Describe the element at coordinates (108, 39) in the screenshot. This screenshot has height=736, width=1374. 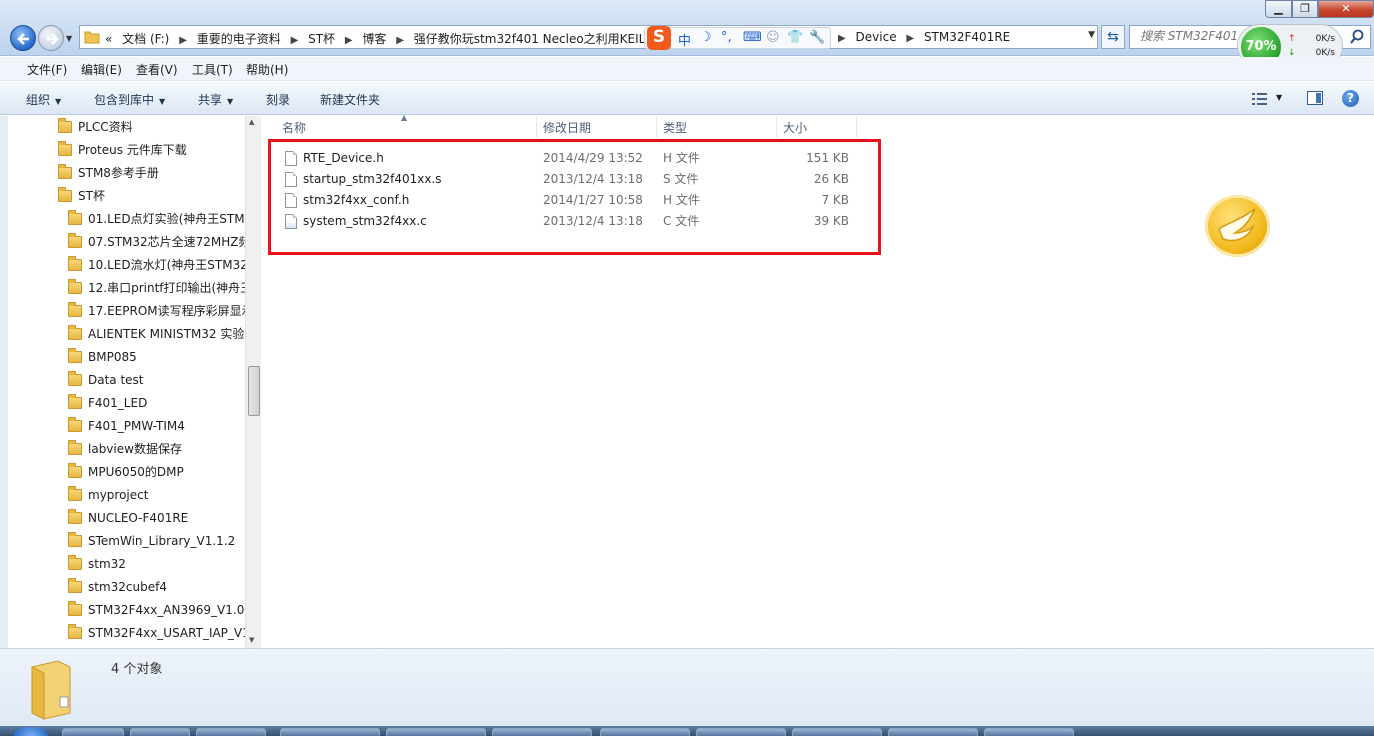
I see `breadcrumb-overflow: «` at that location.